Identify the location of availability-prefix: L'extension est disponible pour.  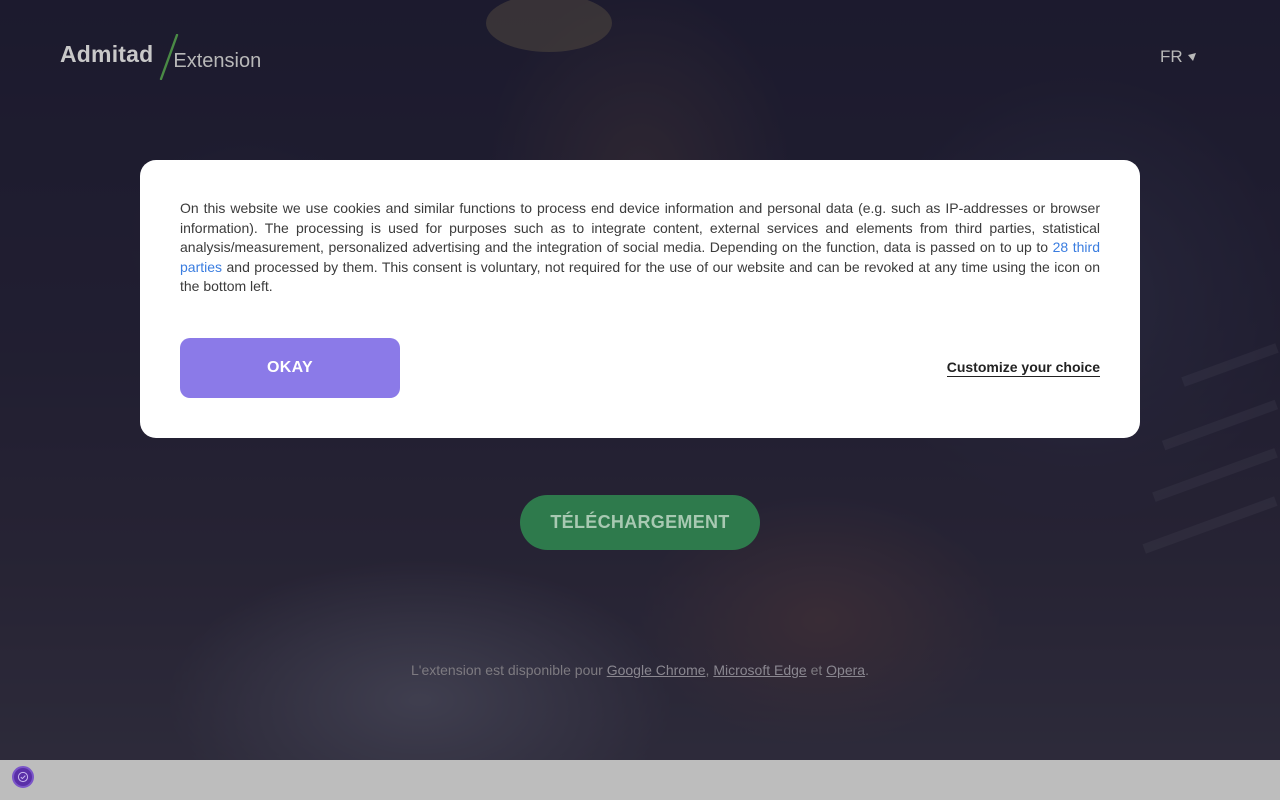
(509, 670).